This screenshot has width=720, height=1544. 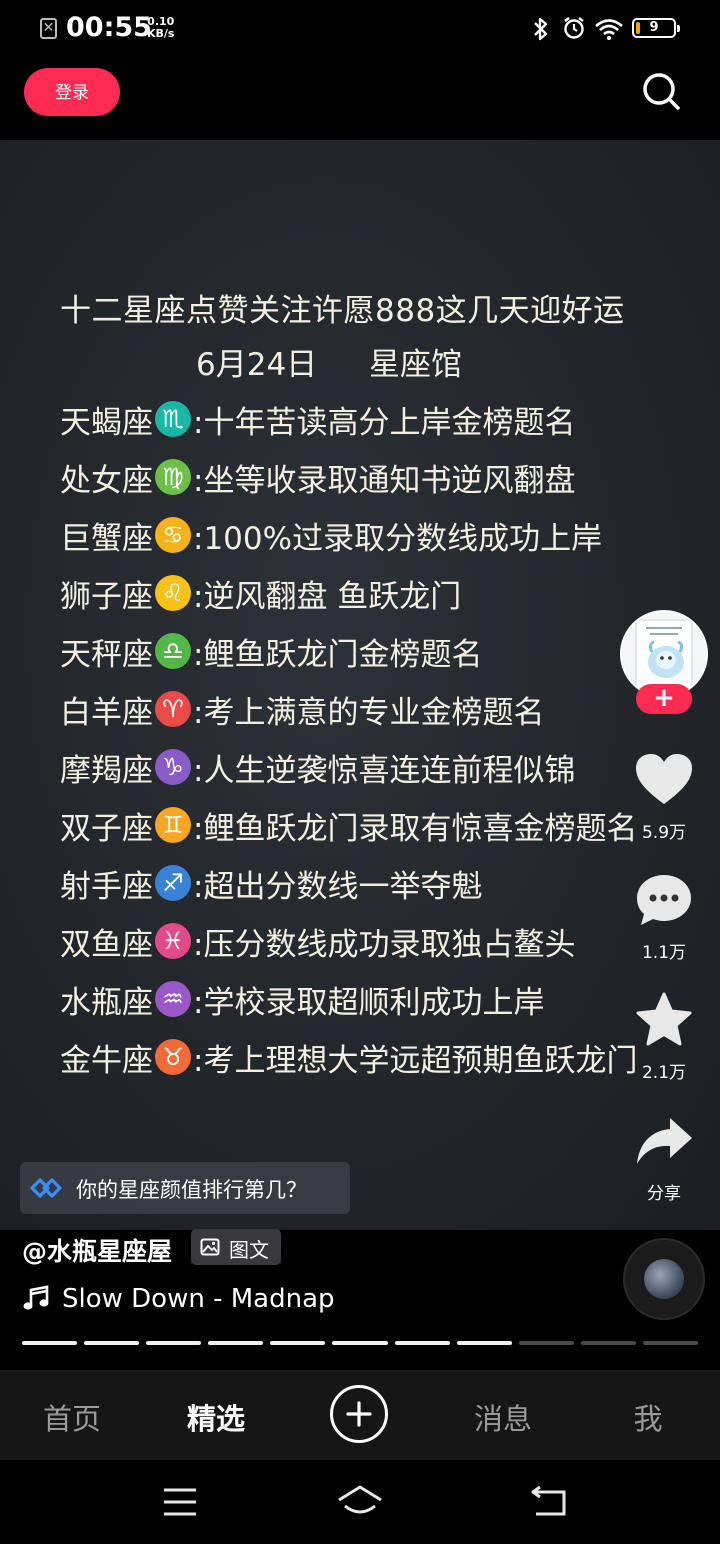 What do you see at coordinates (369, 712) in the screenshot?
I see `zodiac-wish: :考上满意的专业金榜题名` at bounding box center [369, 712].